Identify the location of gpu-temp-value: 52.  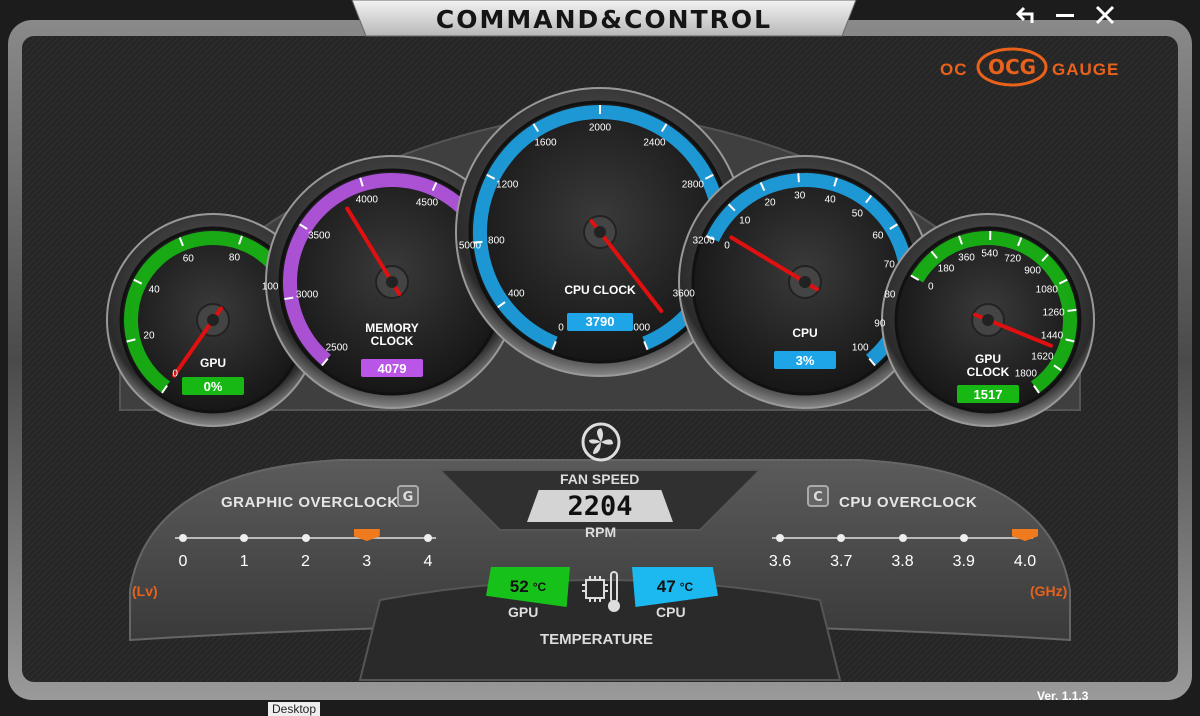
(519, 587).